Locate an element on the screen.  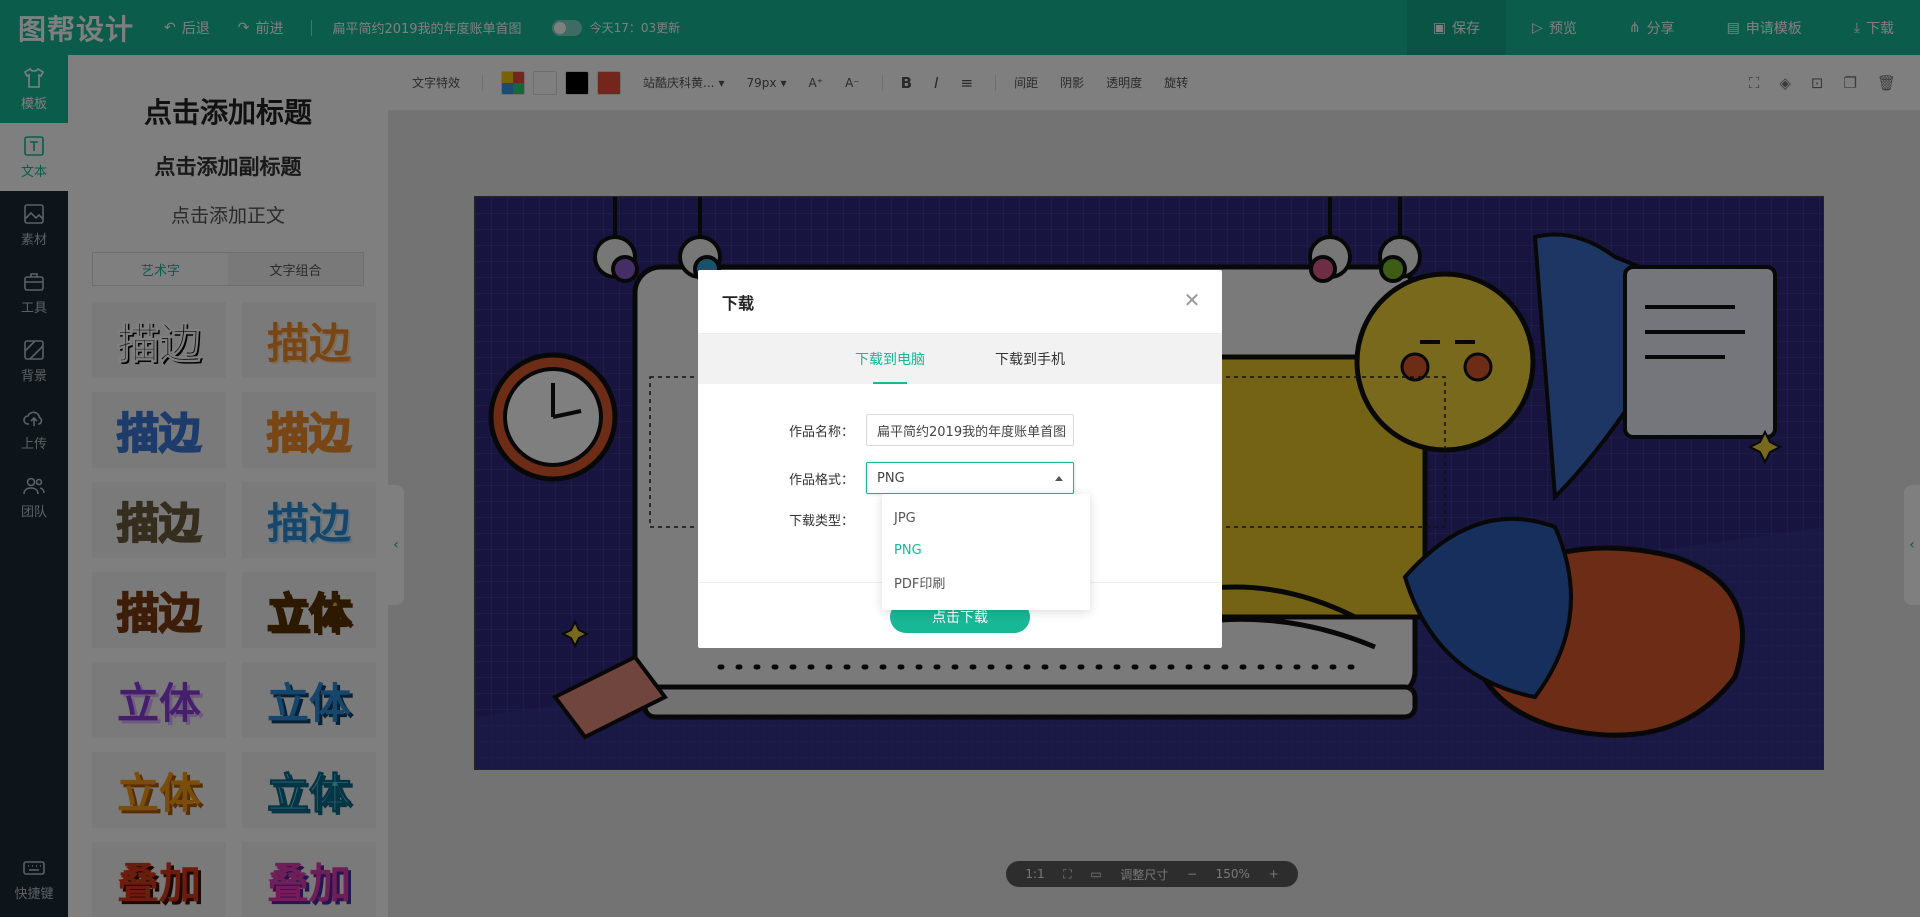
format-row: 作品格式： PNG is located at coordinates (886, 478).